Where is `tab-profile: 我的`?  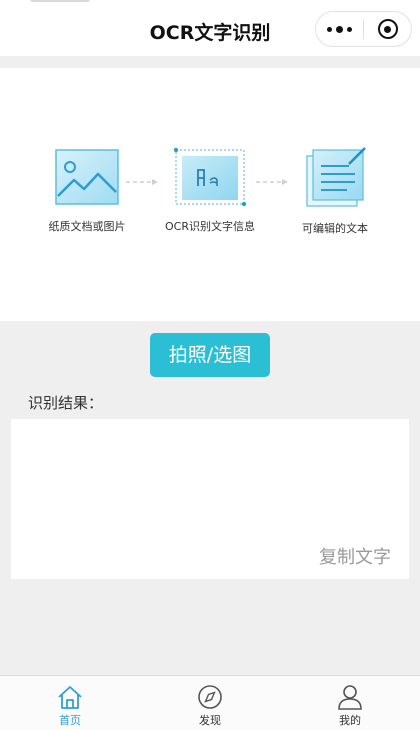 tab-profile: 我的 is located at coordinates (350, 703).